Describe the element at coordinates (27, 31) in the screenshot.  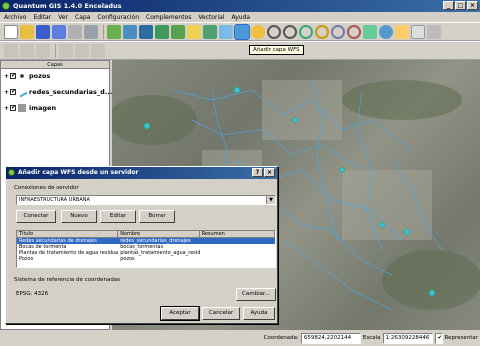
I see `open-project-icon` at that location.